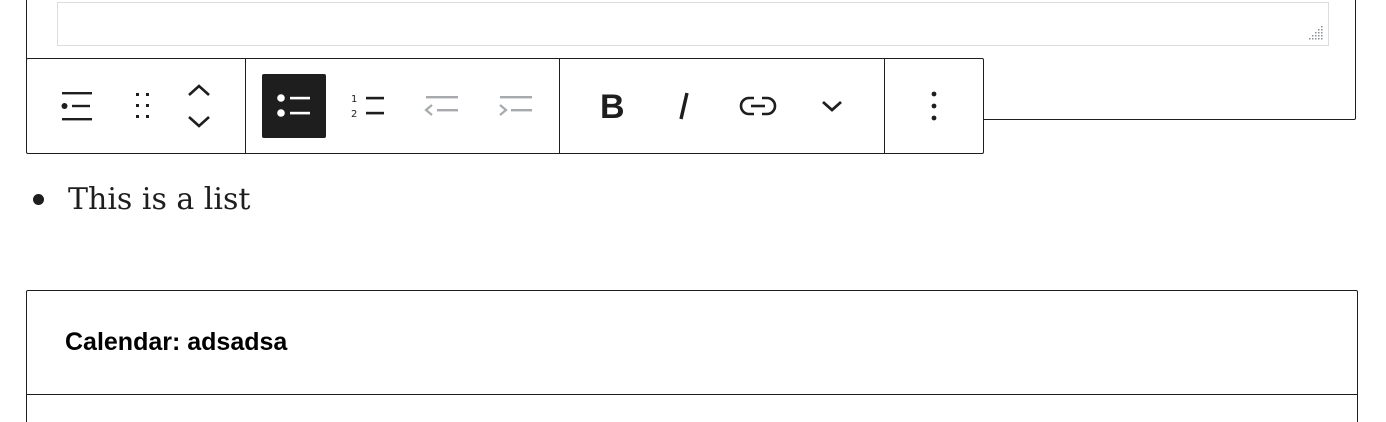 The height and width of the screenshot is (422, 1386). I want to click on calendar-title: Calendar: adsadsa, so click(176, 342).